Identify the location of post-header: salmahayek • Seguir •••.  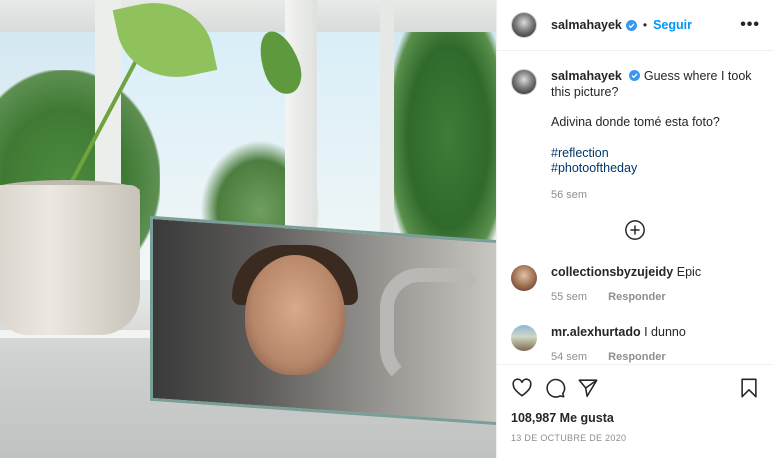
(635, 25).